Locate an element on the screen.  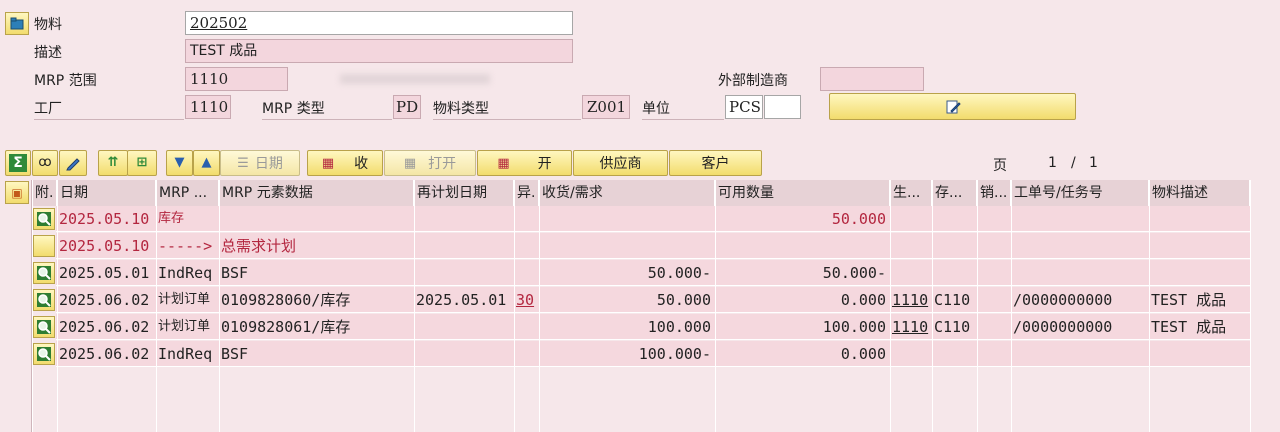
expand-down-button: ⊞ is located at coordinates (142, 163).